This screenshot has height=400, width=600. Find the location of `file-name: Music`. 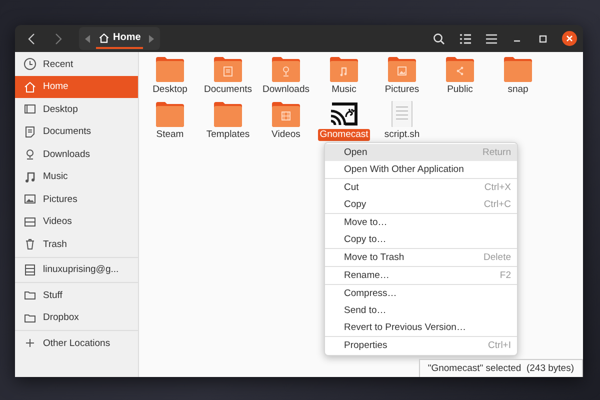

file-name: Music is located at coordinates (344, 90).